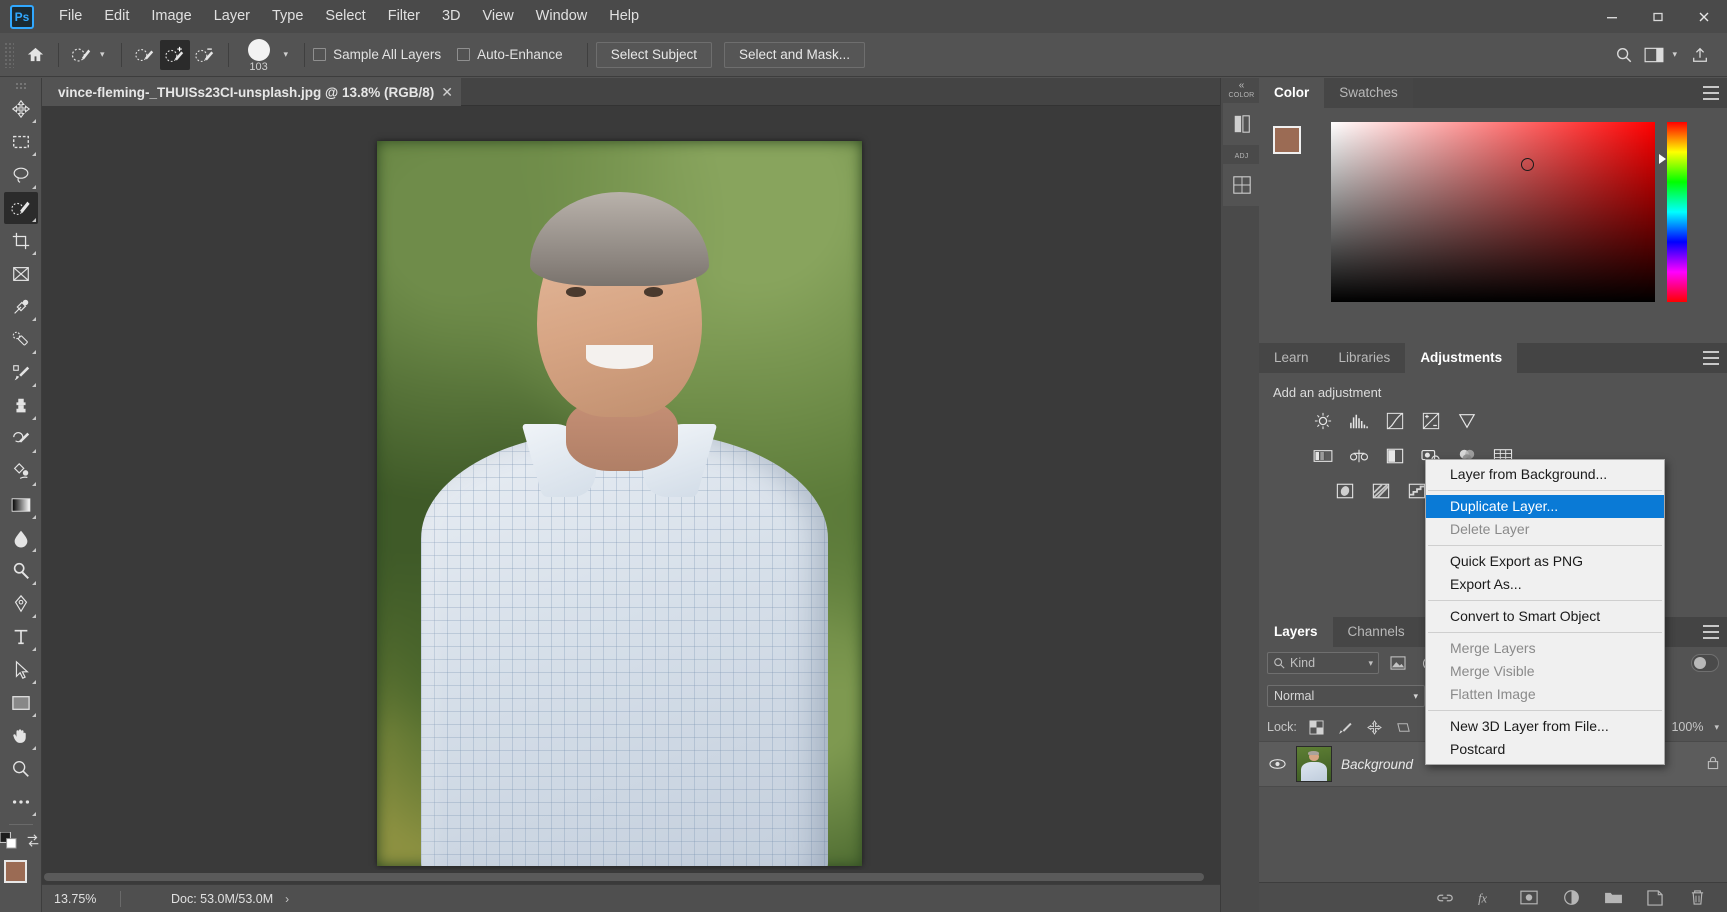 This screenshot has height=912, width=1727. Describe the element at coordinates (21, 472) in the screenshot. I see `eraser-tool` at that location.